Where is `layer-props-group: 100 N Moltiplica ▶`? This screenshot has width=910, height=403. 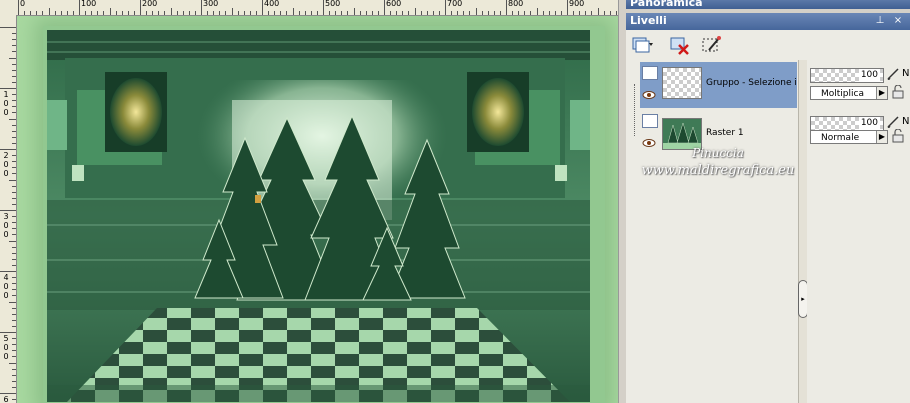 layer-props-group: 100 N Moltiplica ▶ is located at coordinates (860, 82).